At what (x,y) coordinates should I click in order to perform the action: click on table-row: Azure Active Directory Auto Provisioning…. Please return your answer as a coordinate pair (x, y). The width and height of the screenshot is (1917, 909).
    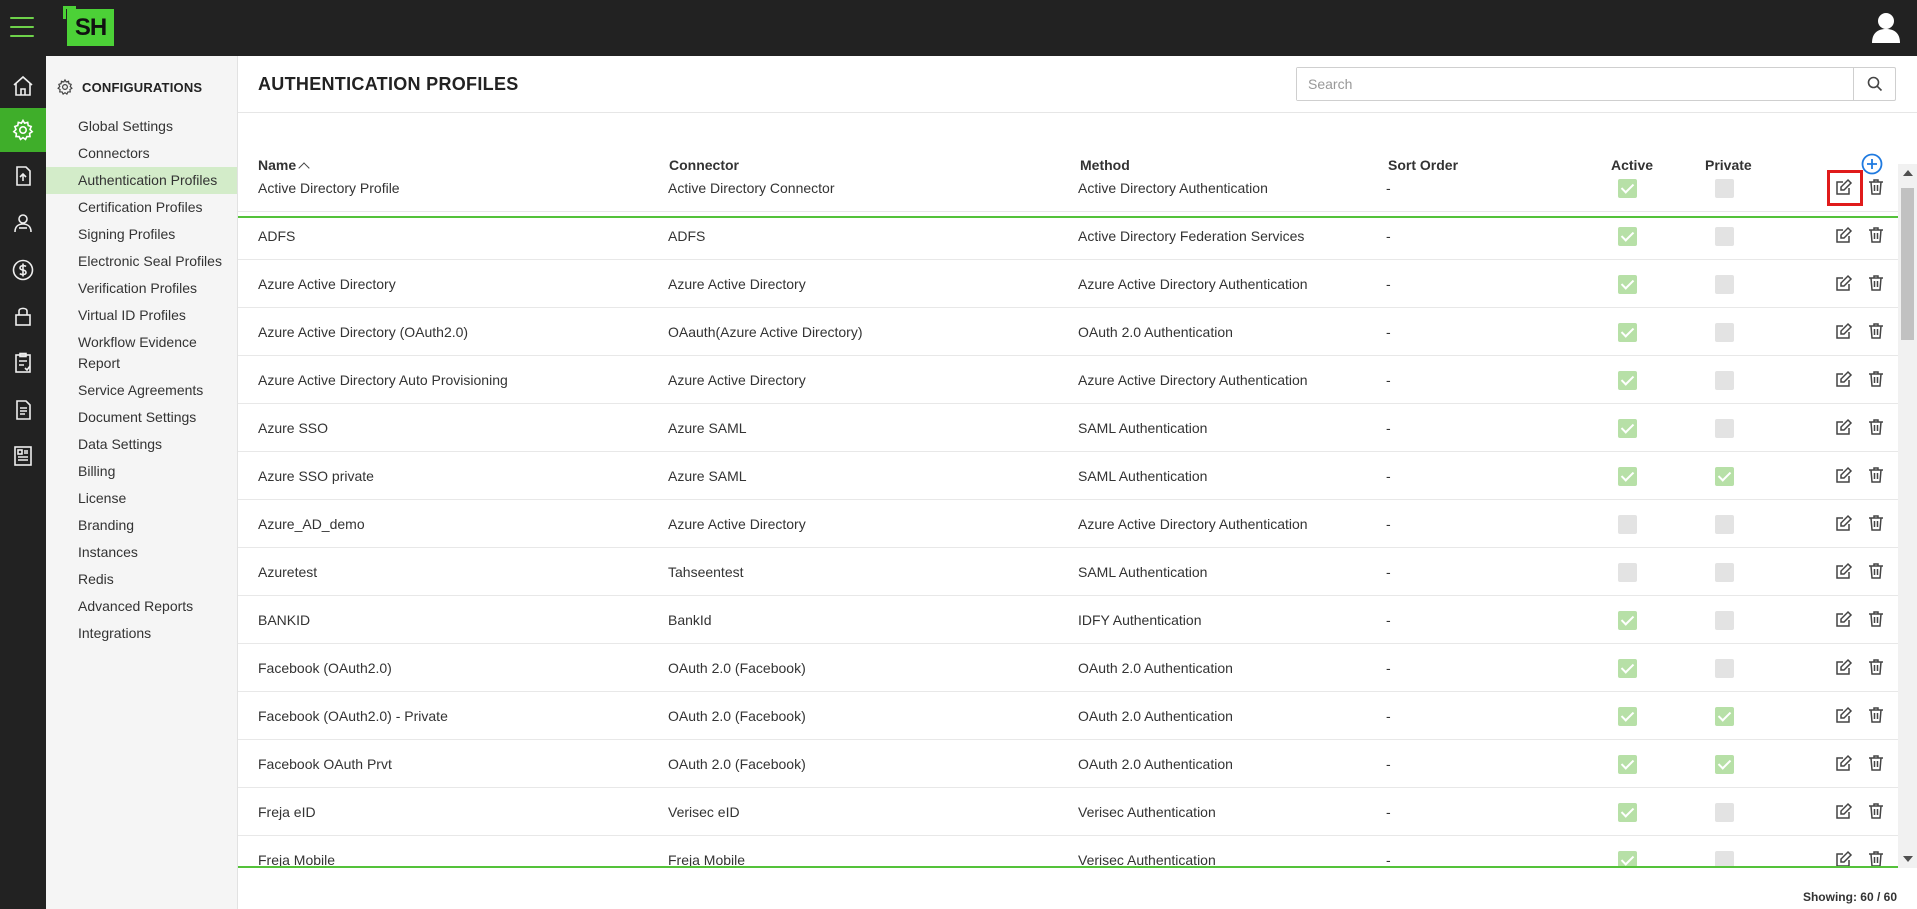
    Looking at the image, I should click on (1068, 380).